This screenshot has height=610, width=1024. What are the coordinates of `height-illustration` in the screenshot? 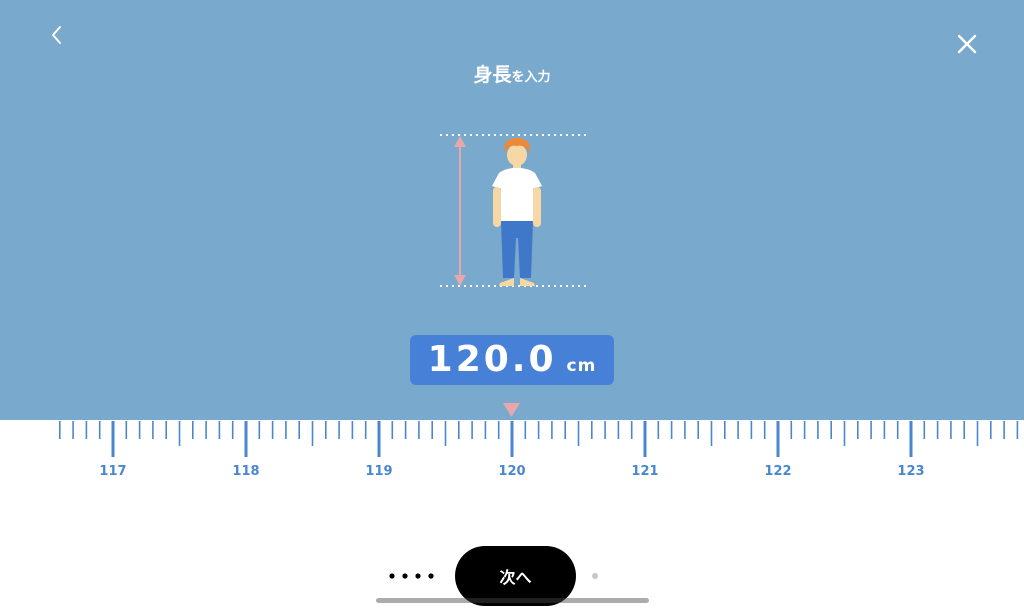 It's located at (513, 210).